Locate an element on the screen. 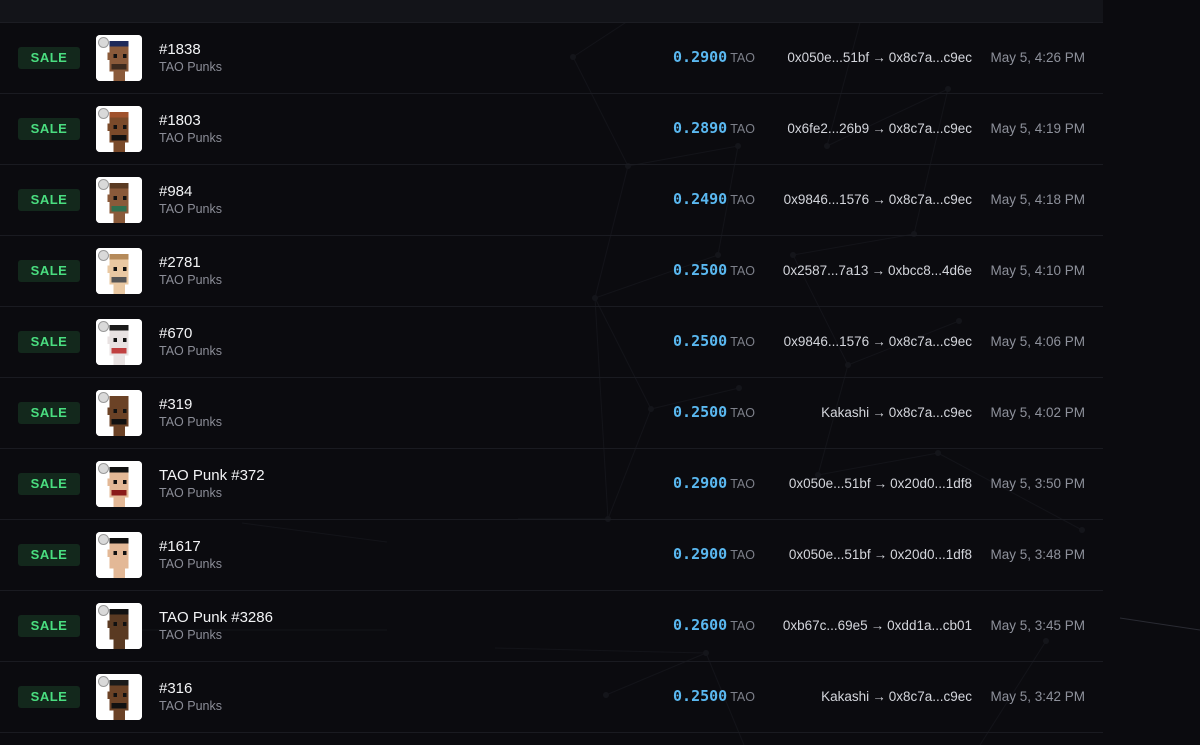 The image size is (1200, 745). transfer: 0xb67c...69e5 → 0xdd1a...cb01 is located at coordinates (877, 625).